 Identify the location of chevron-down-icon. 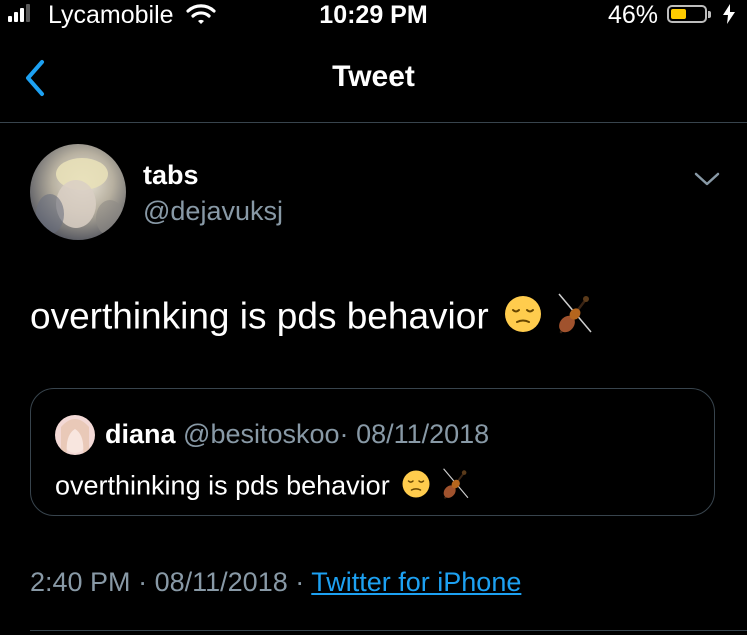
(707, 179).